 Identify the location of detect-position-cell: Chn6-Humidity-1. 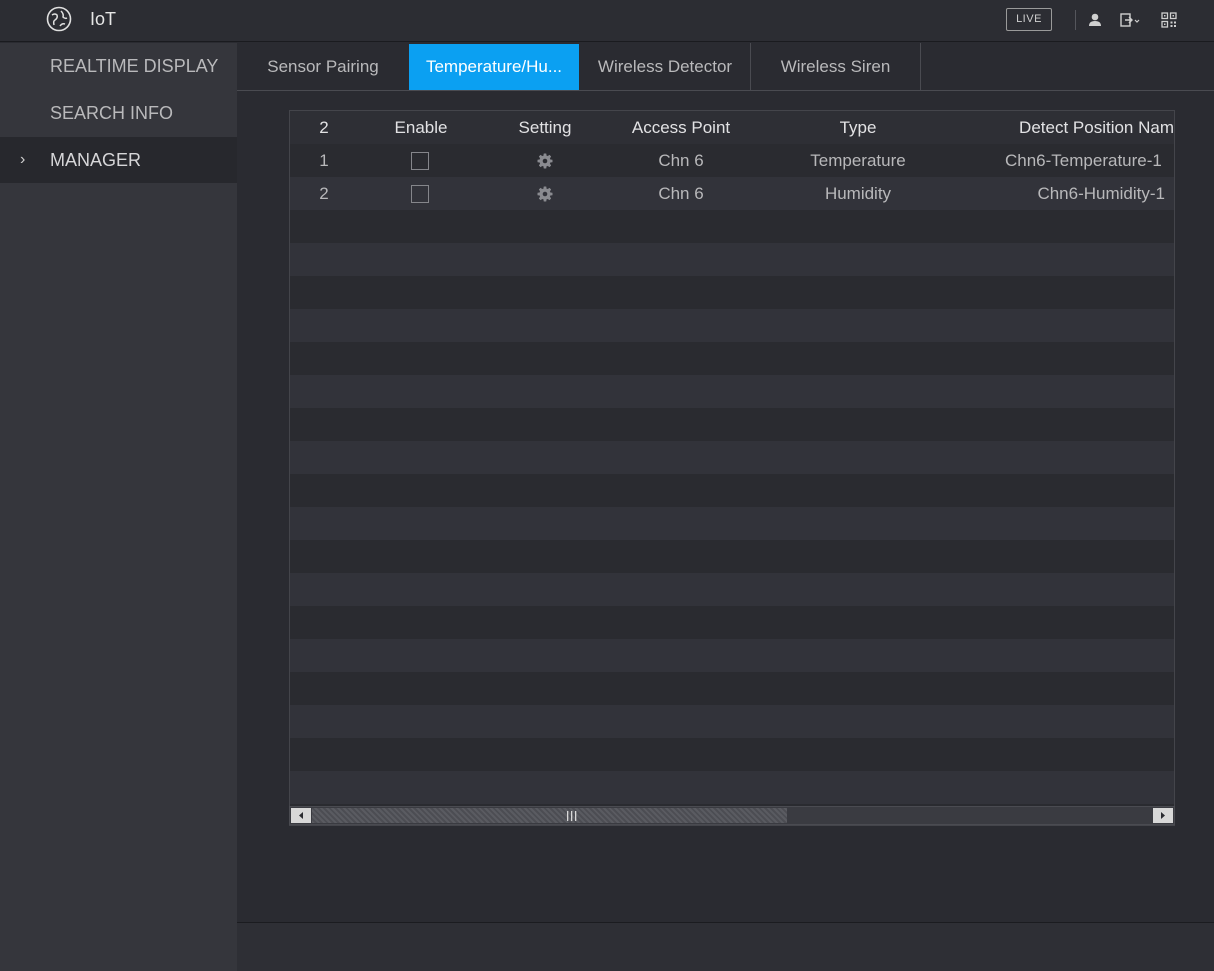
(1101, 193).